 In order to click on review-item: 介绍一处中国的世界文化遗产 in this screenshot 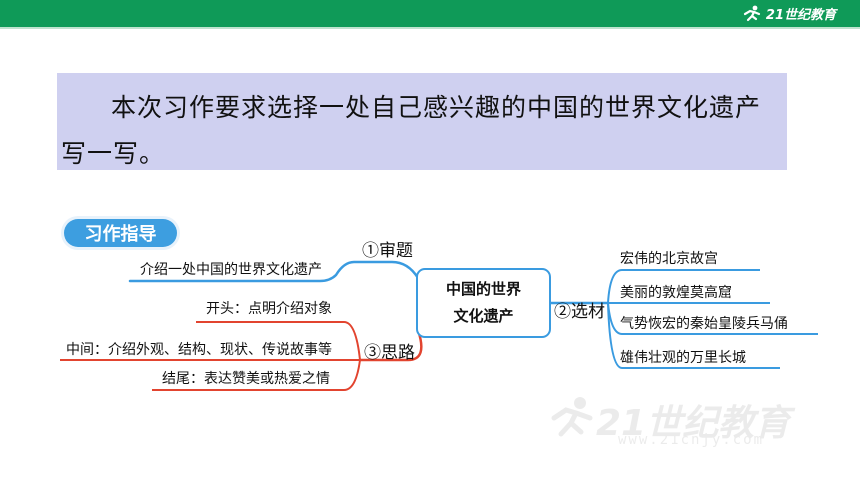, I will do `click(231, 270)`.